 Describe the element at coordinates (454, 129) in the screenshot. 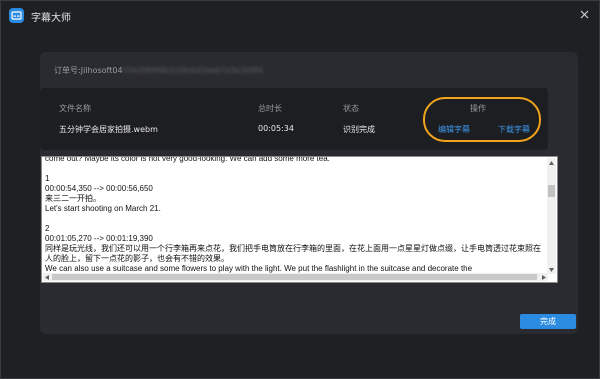

I see `edit-subtitle-link: 编辑字幕` at that location.